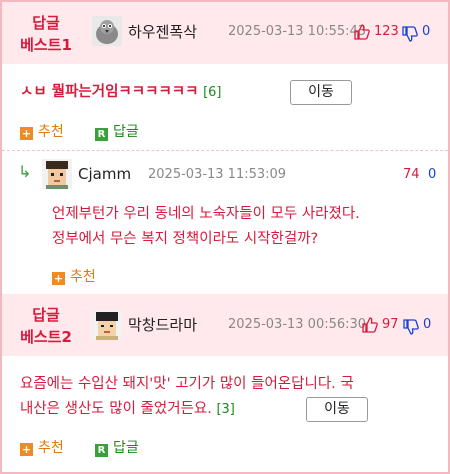  What do you see at coordinates (206, 214) in the screenshot?
I see `comment-text-line1: 언제부턴가 우리 동네의 노숙자들이 모두 사라졌다.` at bounding box center [206, 214].